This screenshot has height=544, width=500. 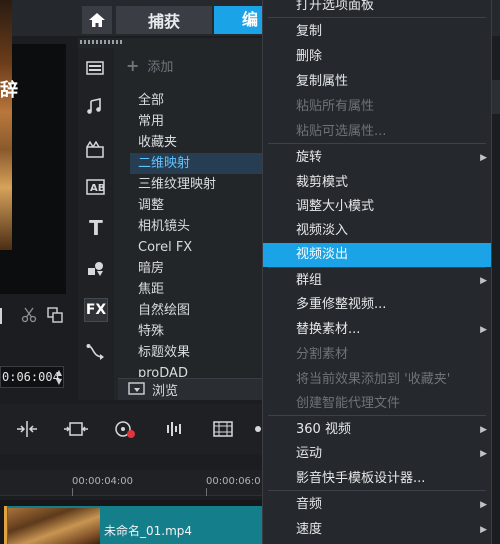 What do you see at coordinates (323, 429) in the screenshot?
I see `menu-item-label: 360 视频` at bounding box center [323, 429].